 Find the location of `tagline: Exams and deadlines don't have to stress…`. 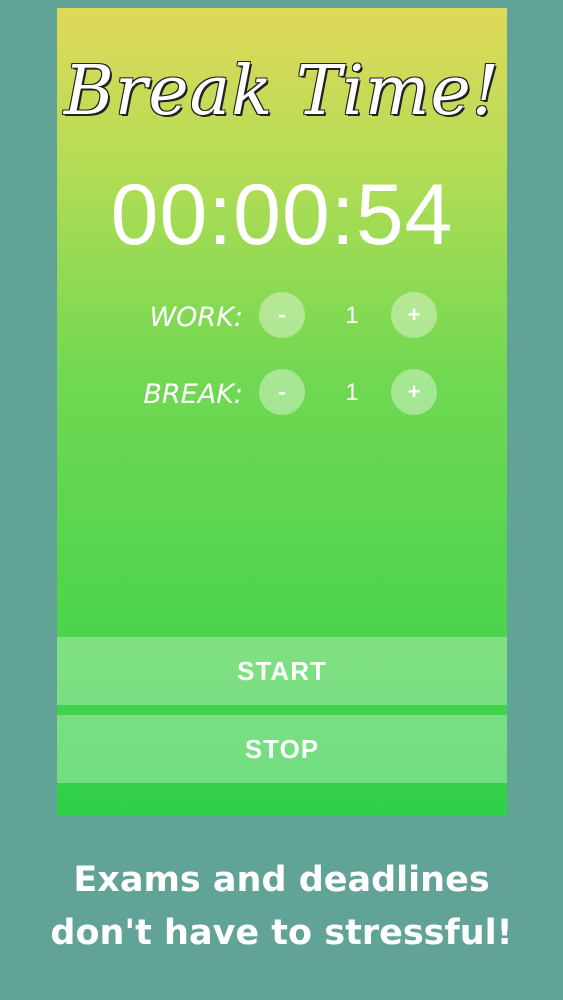

tagline: Exams and deadlines don't have to stress… is located at coordinates (281, 907).